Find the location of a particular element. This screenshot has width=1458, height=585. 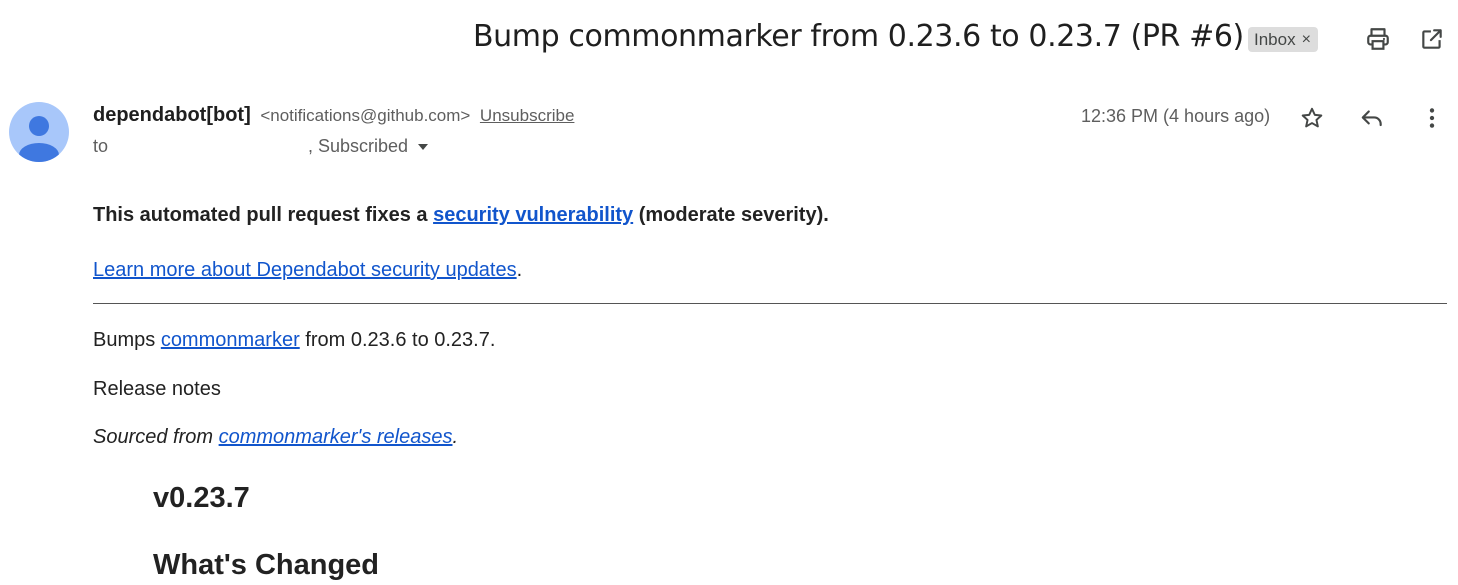

recipients-line: to , Subscribed is located at coordinates (261, 146).